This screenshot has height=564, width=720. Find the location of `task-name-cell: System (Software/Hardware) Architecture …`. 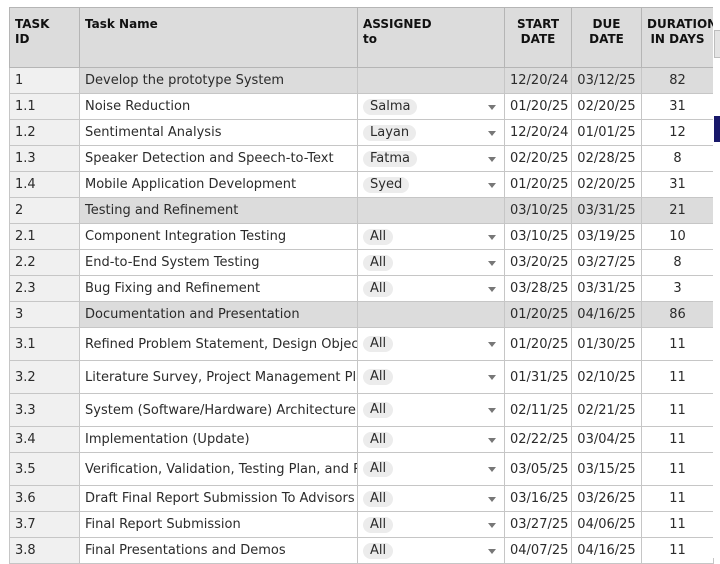

task-name-cell: System (Software/Hardware) Architecture … is located at coordinates (218, 410).